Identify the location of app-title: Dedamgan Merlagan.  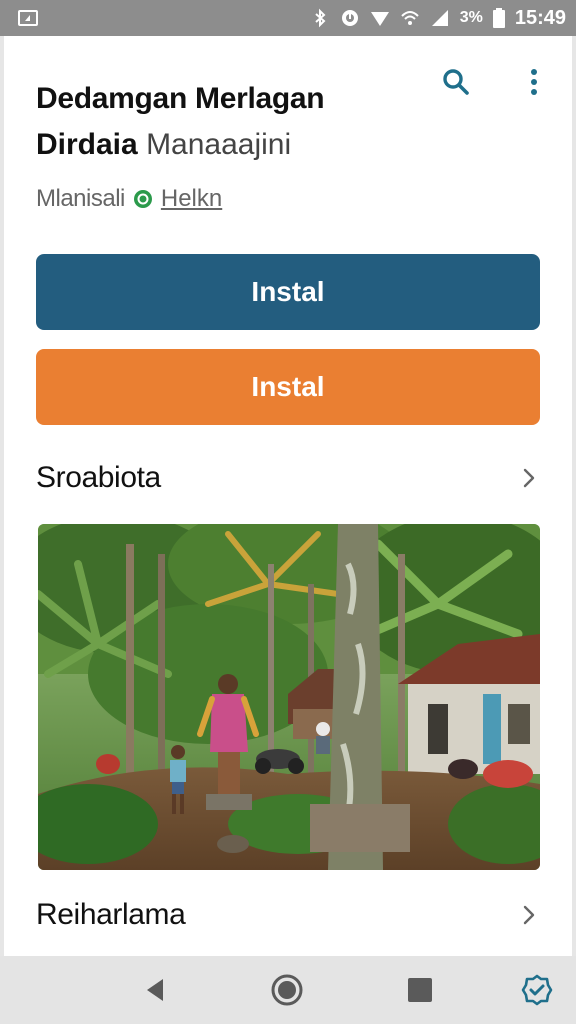
(180, 98).